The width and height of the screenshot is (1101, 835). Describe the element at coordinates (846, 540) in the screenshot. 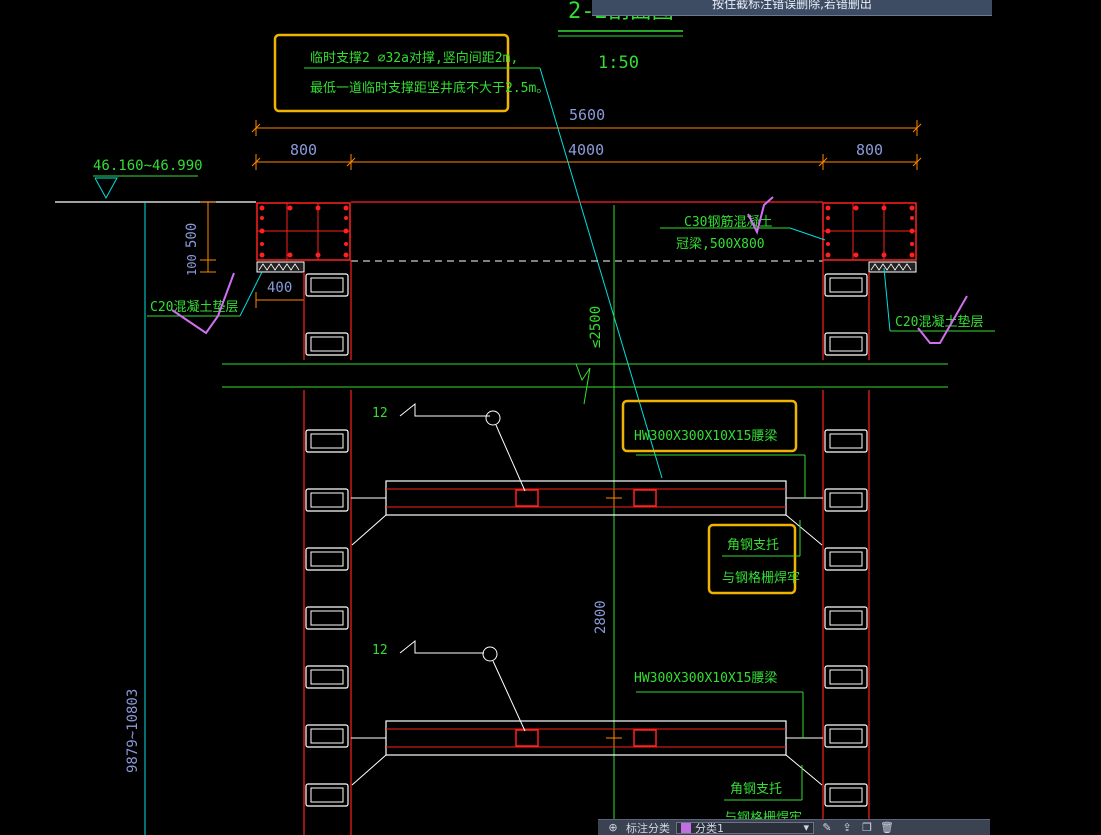

I see `lattice-grid-right` at that location.